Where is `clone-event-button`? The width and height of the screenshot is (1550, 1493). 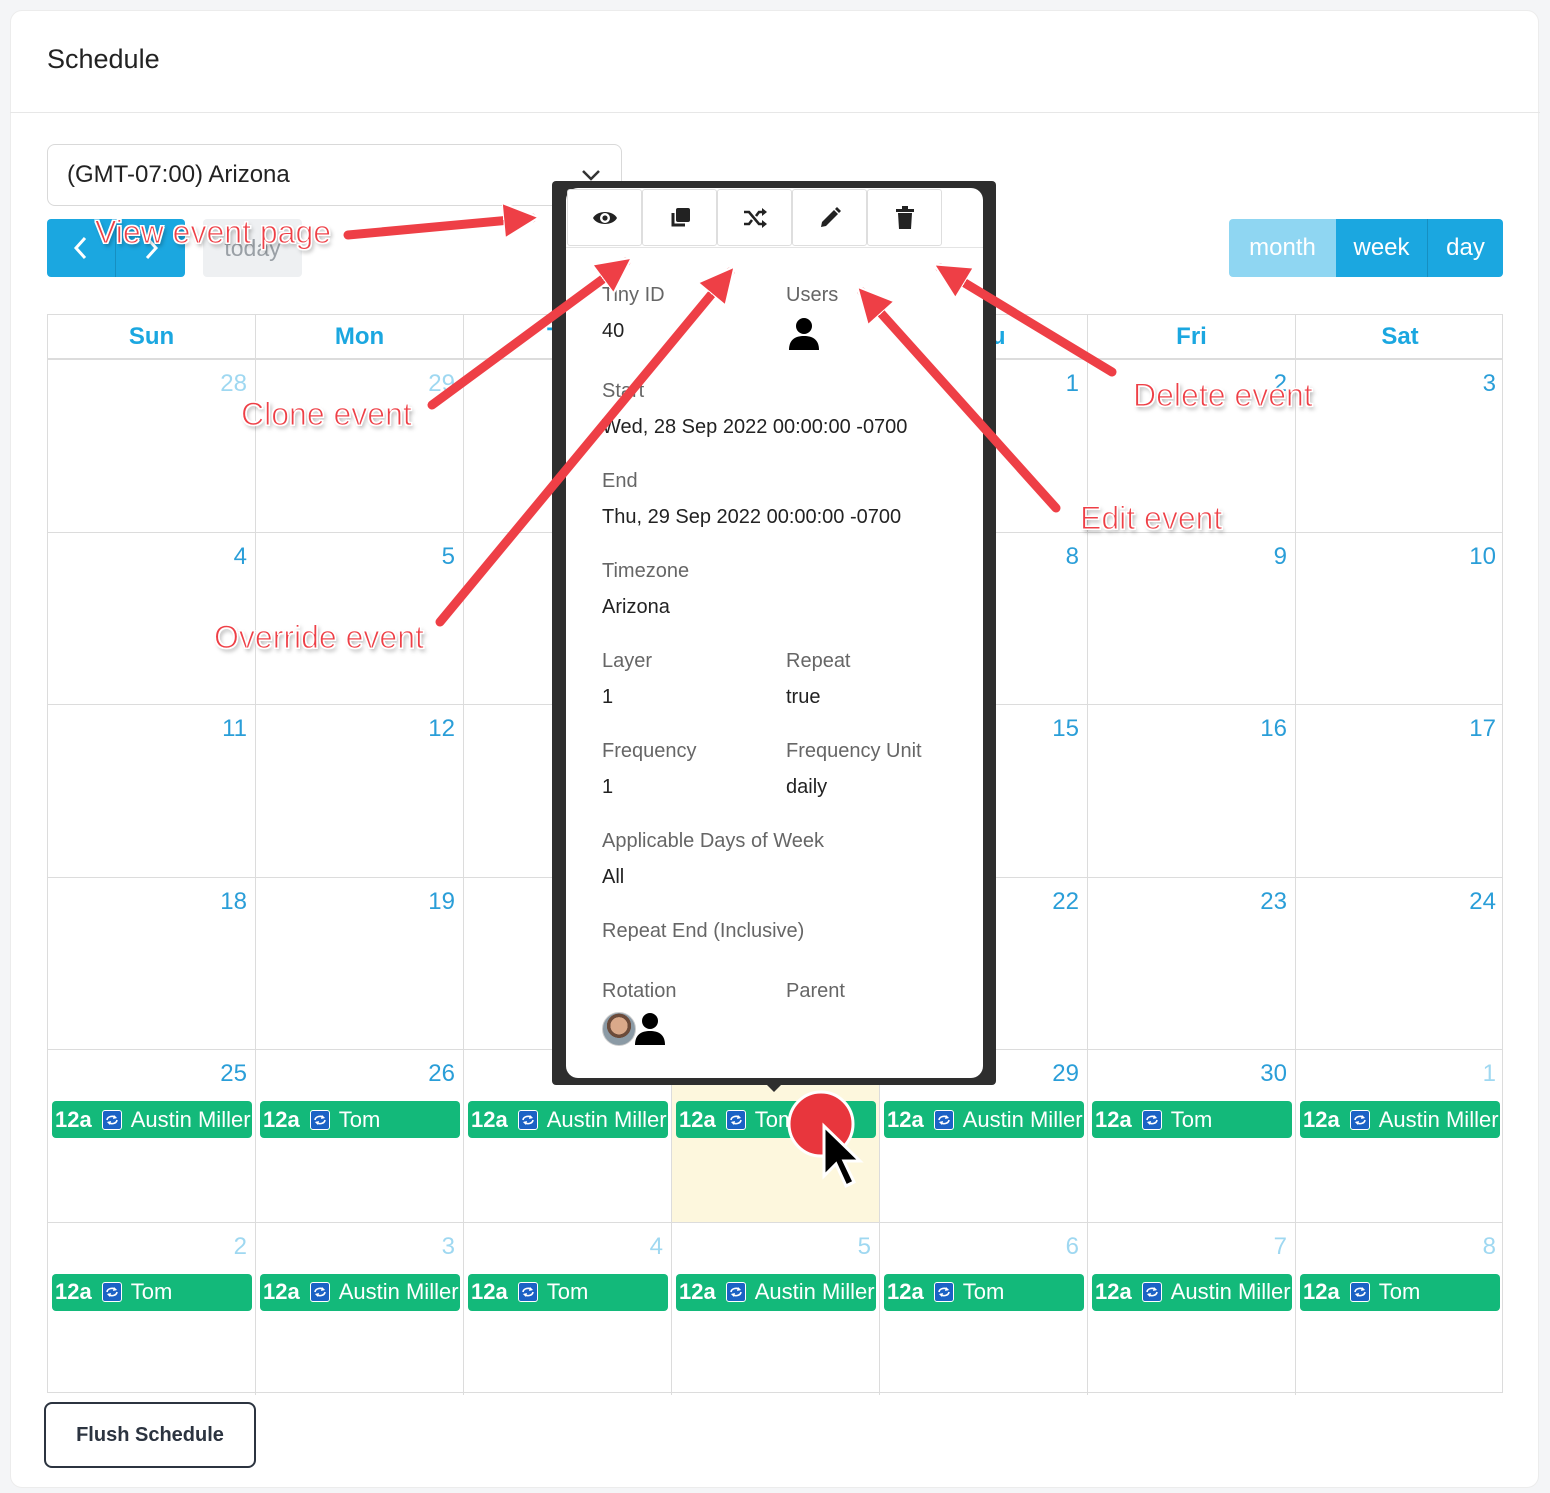 clone-event-button is located at coordinates (679, 217).